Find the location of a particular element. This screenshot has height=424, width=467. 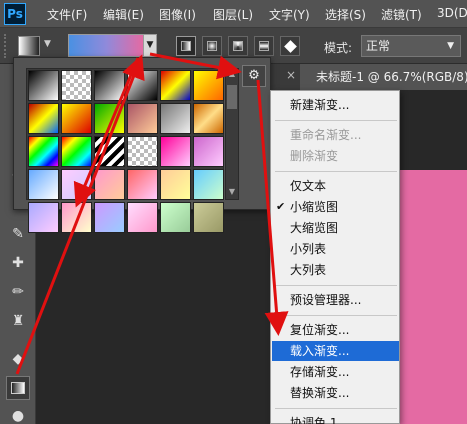

blend-mode-select: 正常 ▼ is located at coordinates (411, 46).